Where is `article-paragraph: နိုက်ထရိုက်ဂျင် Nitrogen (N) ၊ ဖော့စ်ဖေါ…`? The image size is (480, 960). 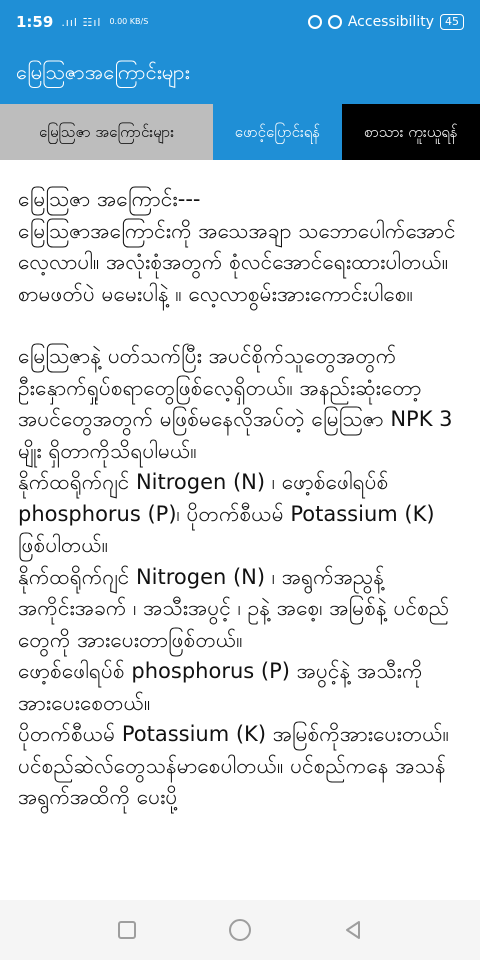
article-paragraph: နိုက်ထရိုက်ဂျင် Nitrogen (N) ၊ ဖော့စ်ဖေါ… is located at coordinates (226, 513).